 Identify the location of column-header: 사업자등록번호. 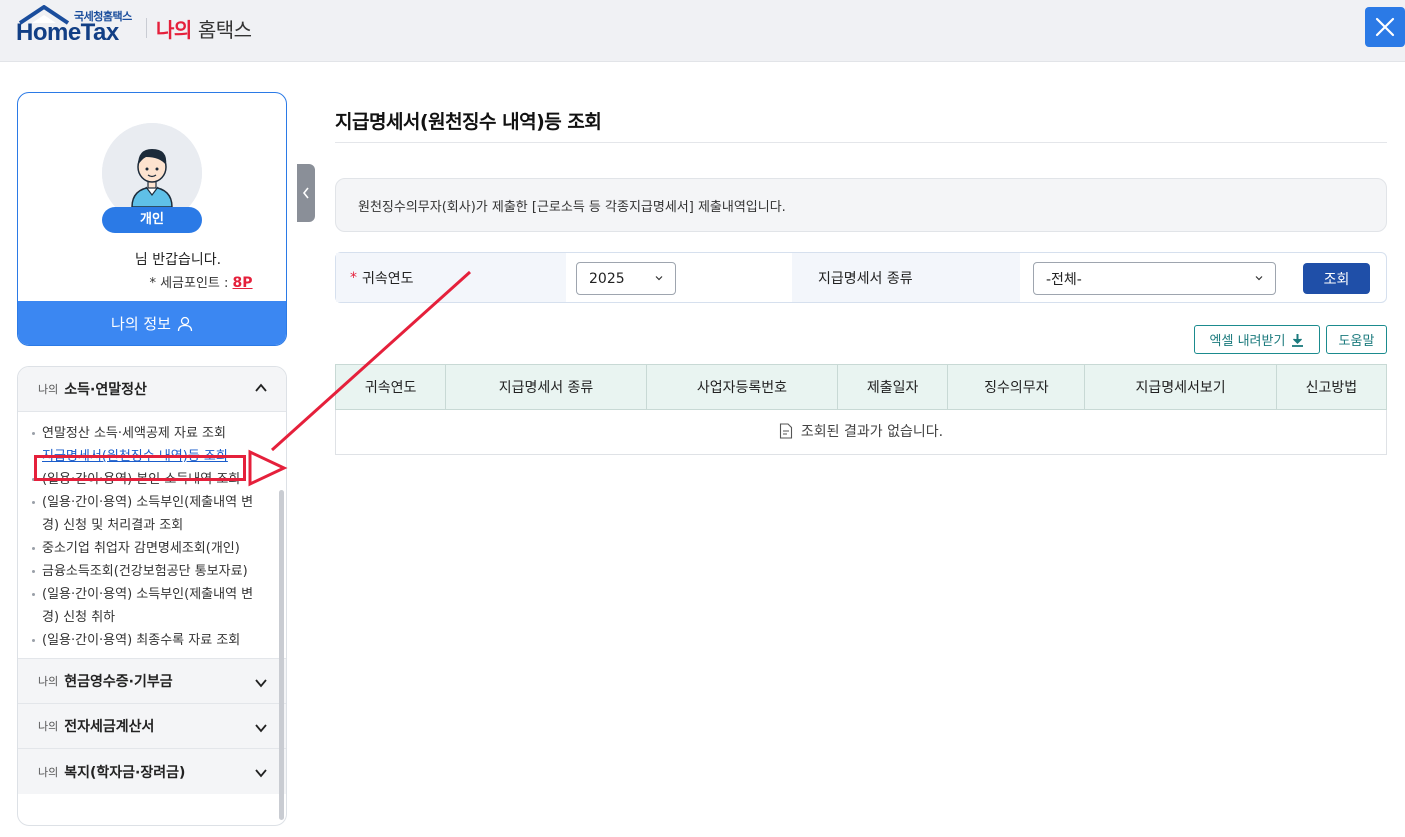
(742, 387).